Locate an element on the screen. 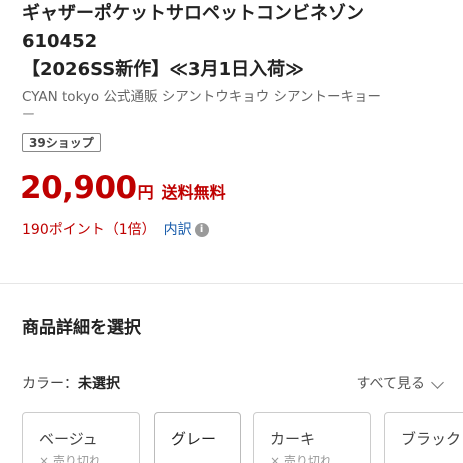 The width and height of the screenshot is (463, 463). section-divider is located at coordinates (231, 283).